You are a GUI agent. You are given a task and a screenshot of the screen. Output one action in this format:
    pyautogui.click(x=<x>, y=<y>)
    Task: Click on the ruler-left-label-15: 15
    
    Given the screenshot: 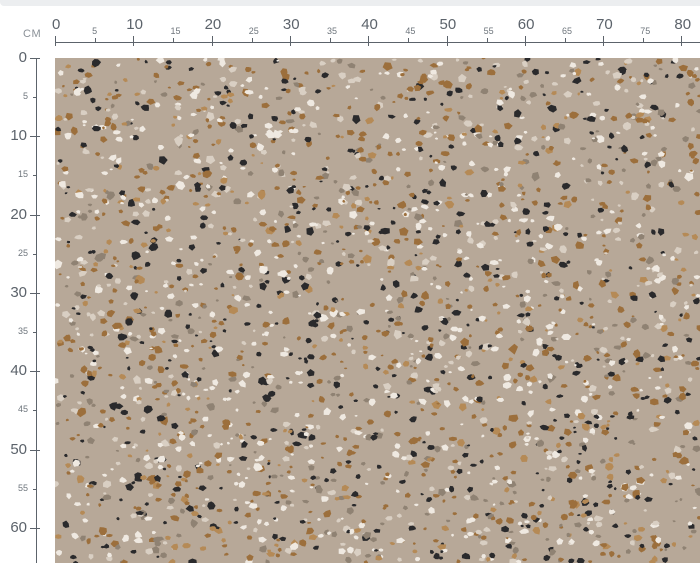 What is the action you would take?
    pyautogui.click(x=22, y=174)
    